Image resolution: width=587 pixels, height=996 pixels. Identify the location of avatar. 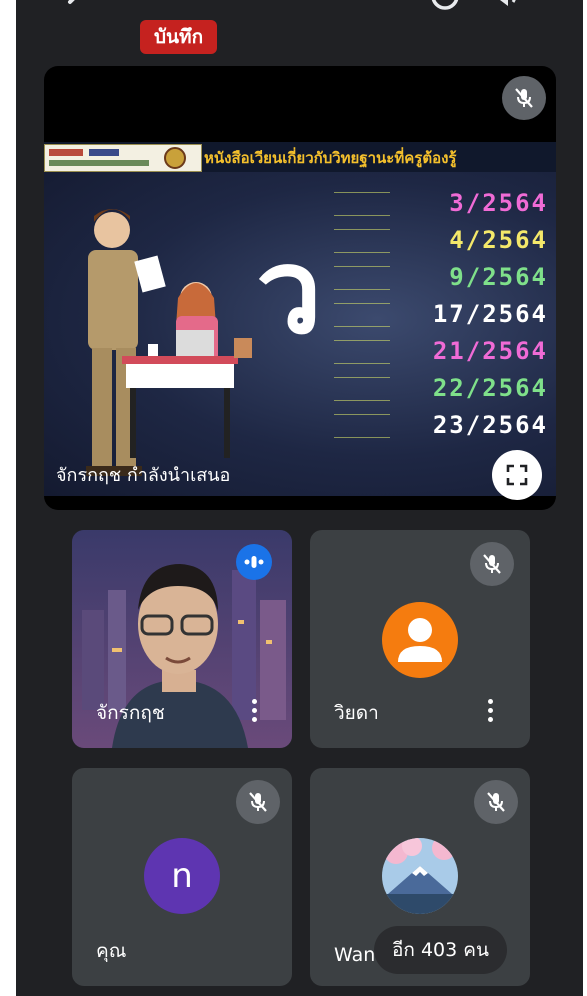
(420, 640).